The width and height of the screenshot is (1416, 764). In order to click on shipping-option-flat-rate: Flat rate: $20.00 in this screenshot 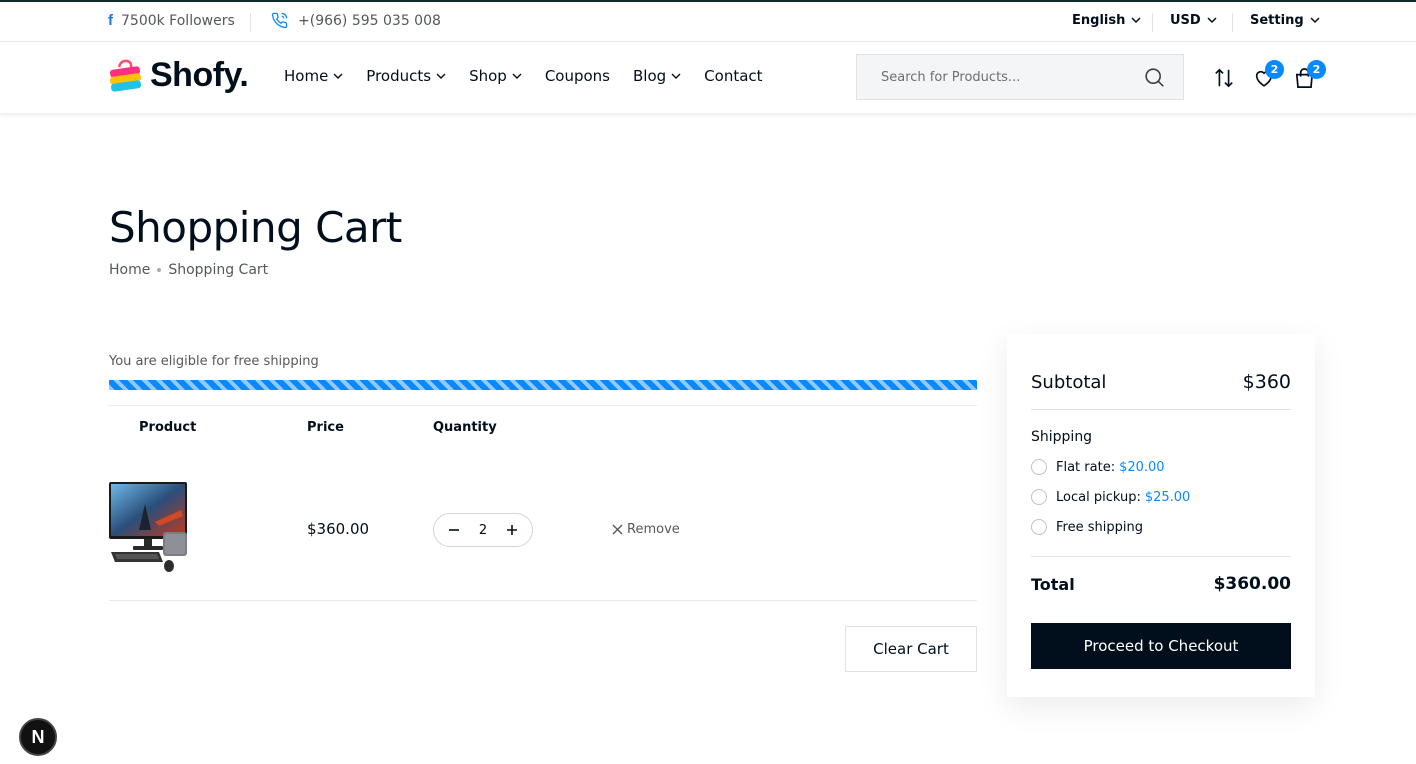, I will do `click(1098, 467)`.